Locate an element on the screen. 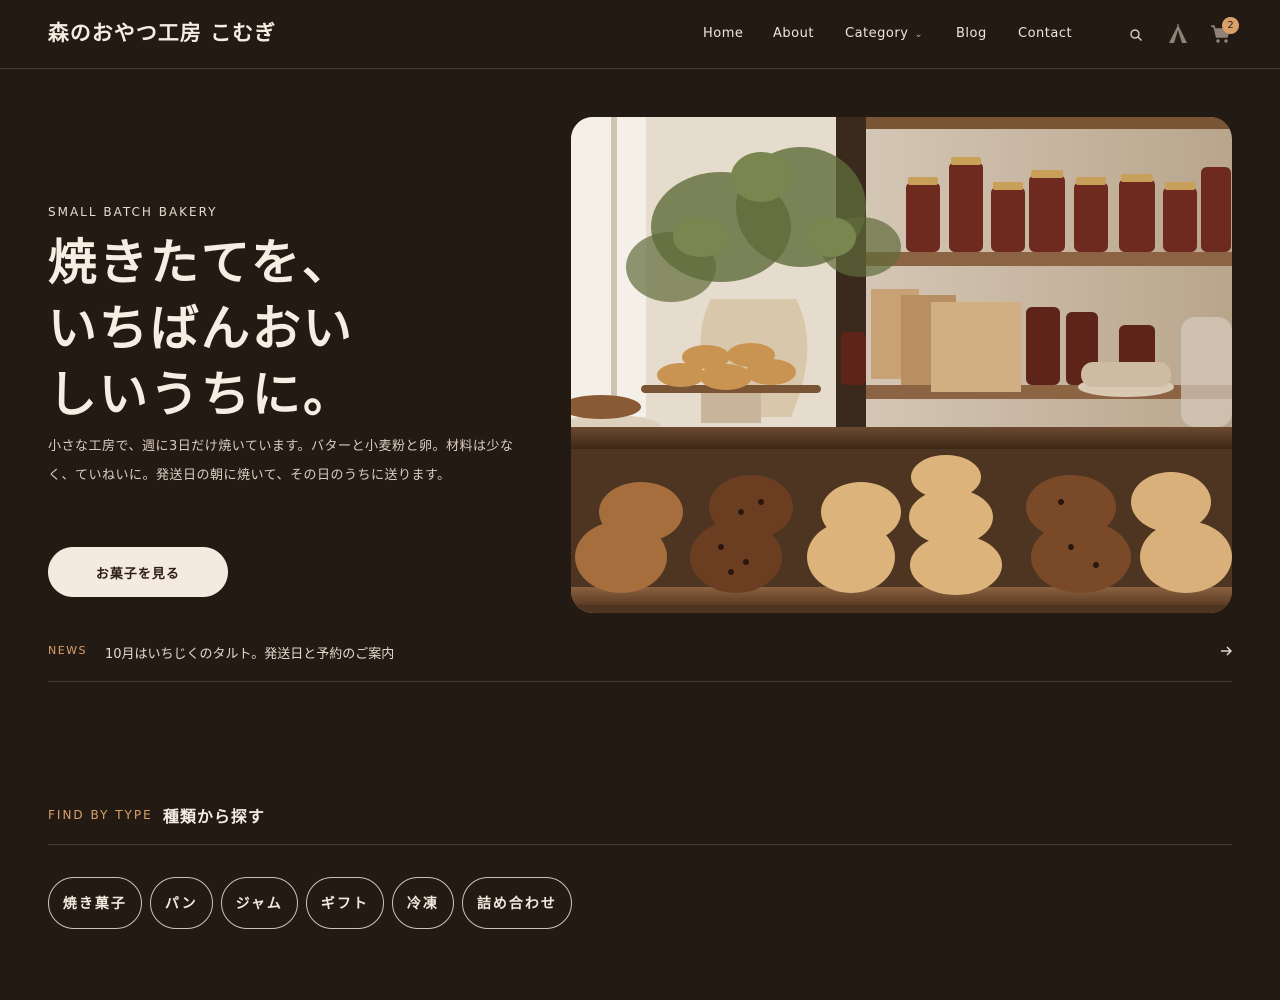 The width and height of the screenshot is (1280, 1000). tent-icon is located at coordinates (1178, 36).